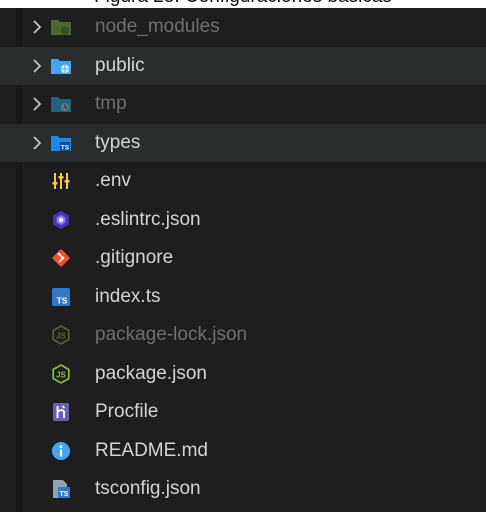 The height and width of the screenshot is (520, 486). What do you see at coordinates (243, 412) in the screenshot?
I see `tree-item-procfile: Procfile` at bounding box center [243, 412].